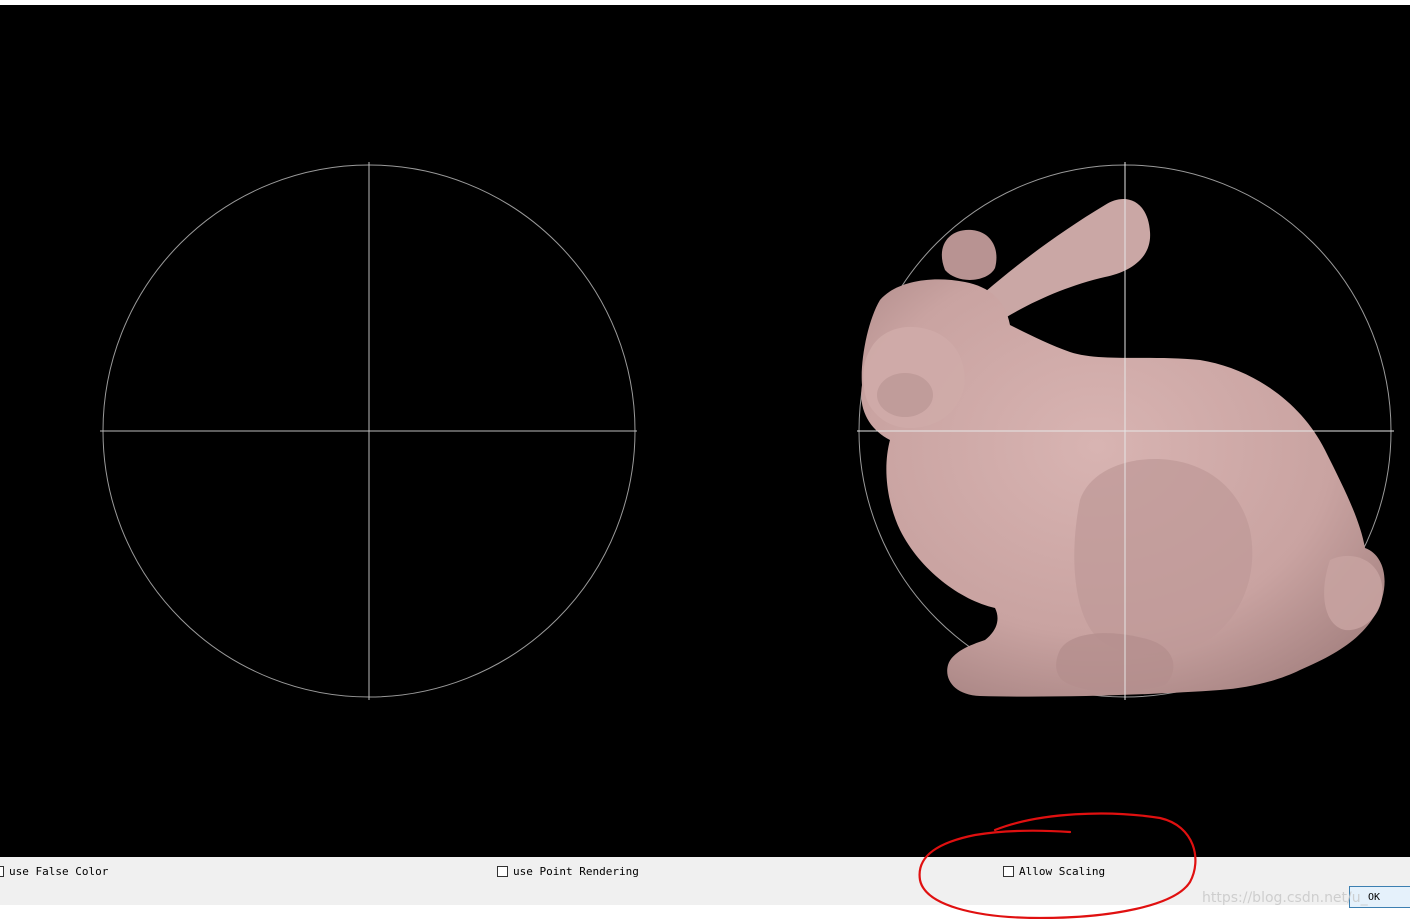 Image resolution: width=1410 pixels, height=919 pixels. I want to click on allow-scaling-checkbox-box, so click(1008, 871).